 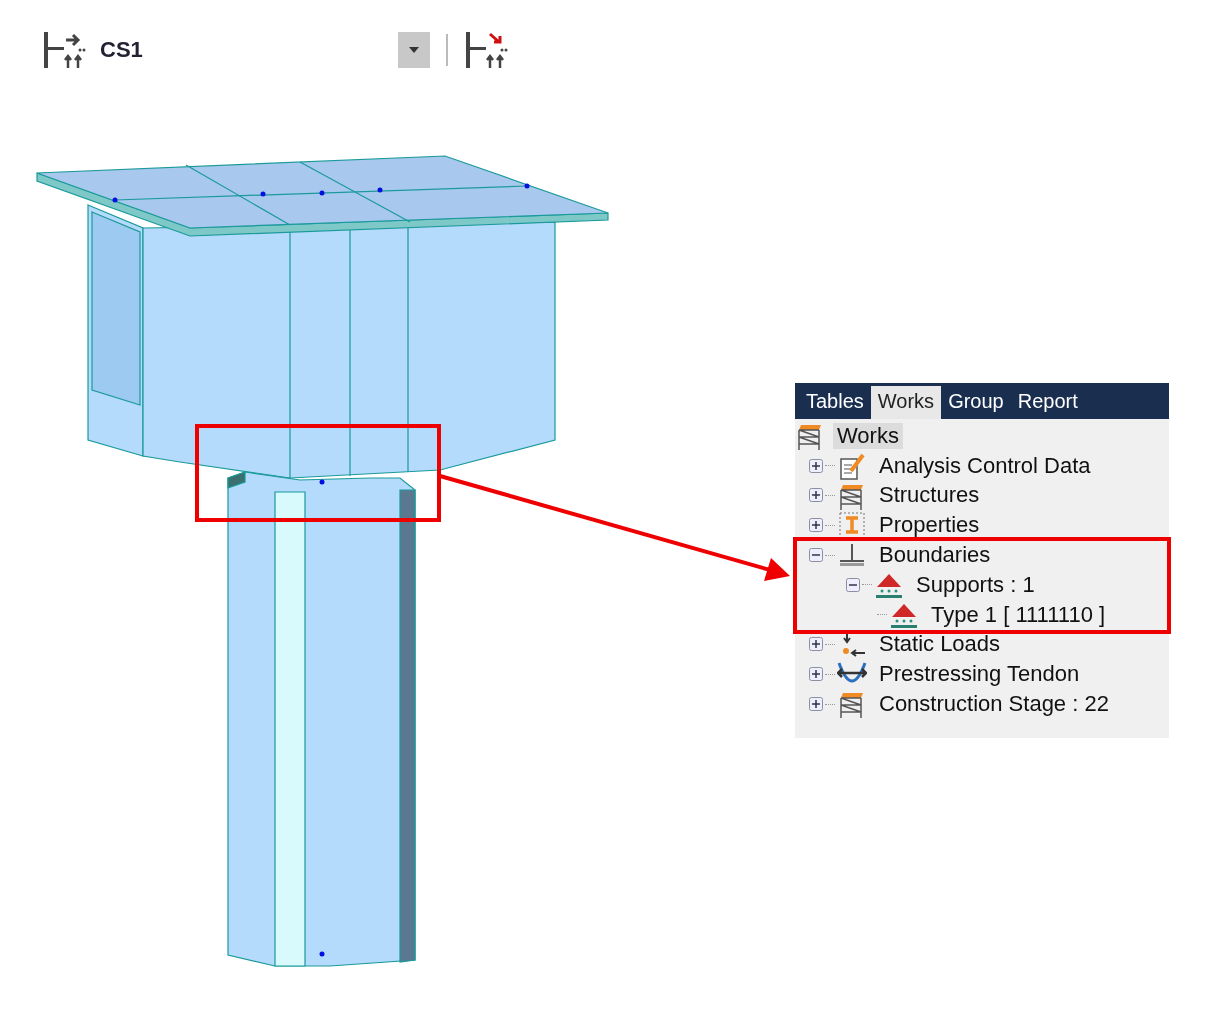 I want to click on tree-item: Analysis Control Data, so click(x=985, y=465).